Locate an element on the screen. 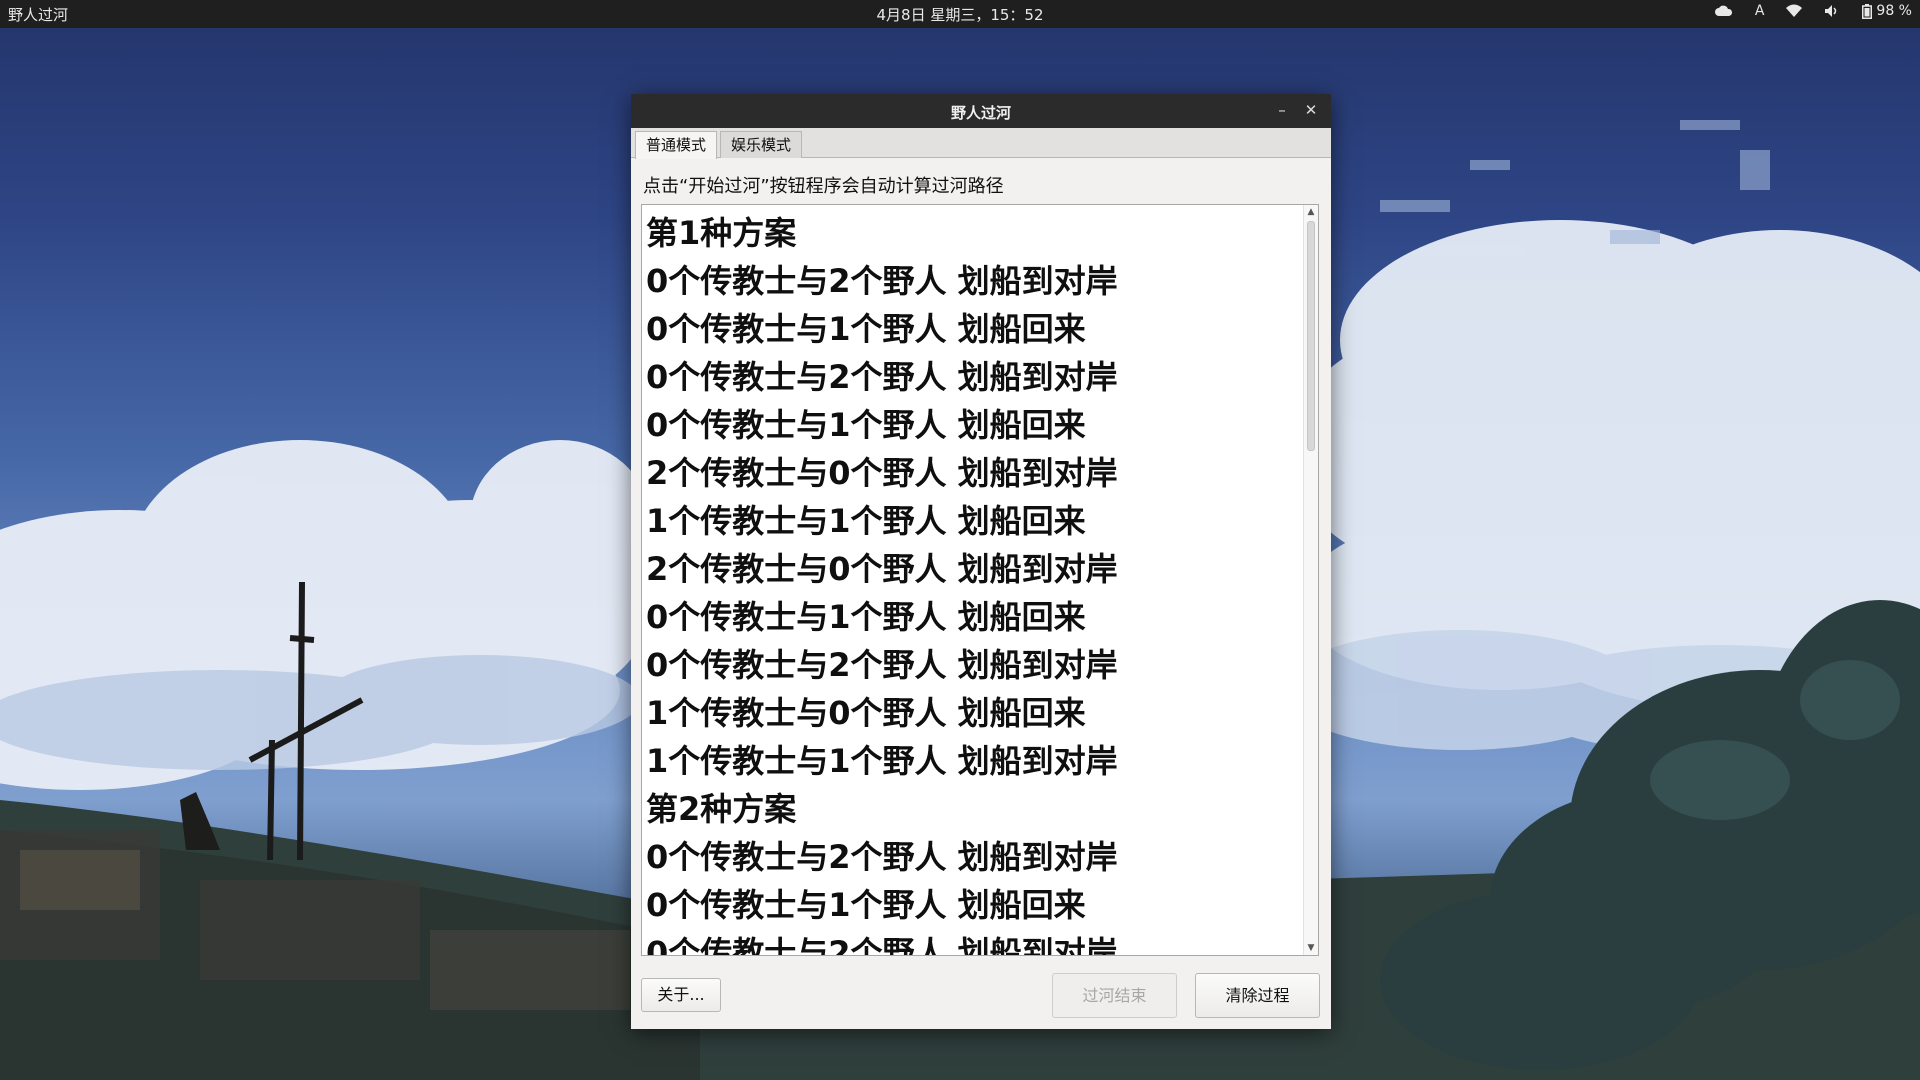  battery-status: 98 % is located at coordinates (1887, 11).